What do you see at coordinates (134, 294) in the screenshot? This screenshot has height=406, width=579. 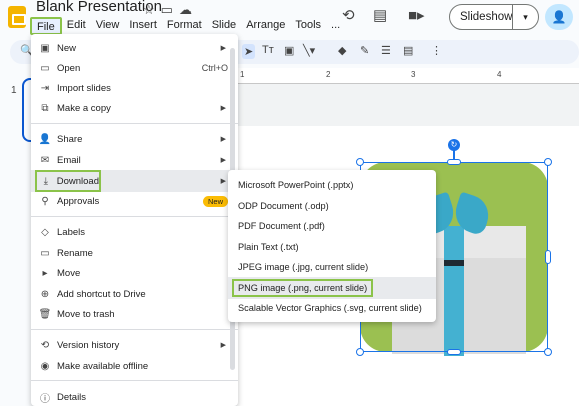 I see `menu-item-add-shortcut: ⊕ Add shortcut to Drive` at bounding box center [134, 294].